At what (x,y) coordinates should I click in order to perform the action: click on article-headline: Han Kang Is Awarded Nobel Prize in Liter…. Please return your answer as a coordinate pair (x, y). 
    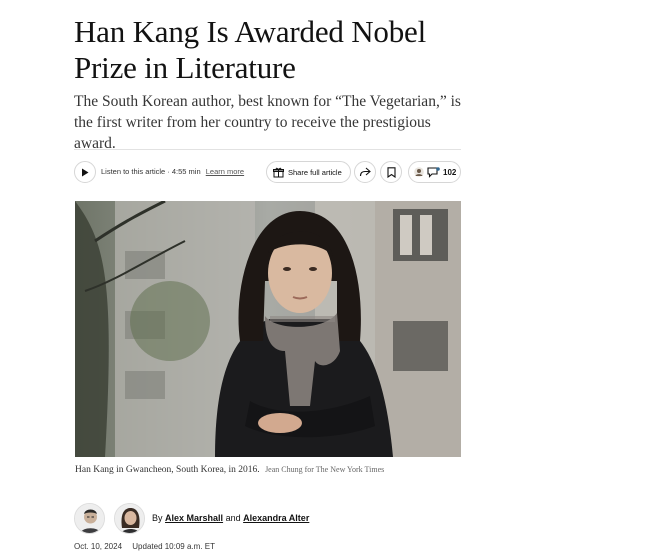
    Looking at the image, I should click on (250, 49).